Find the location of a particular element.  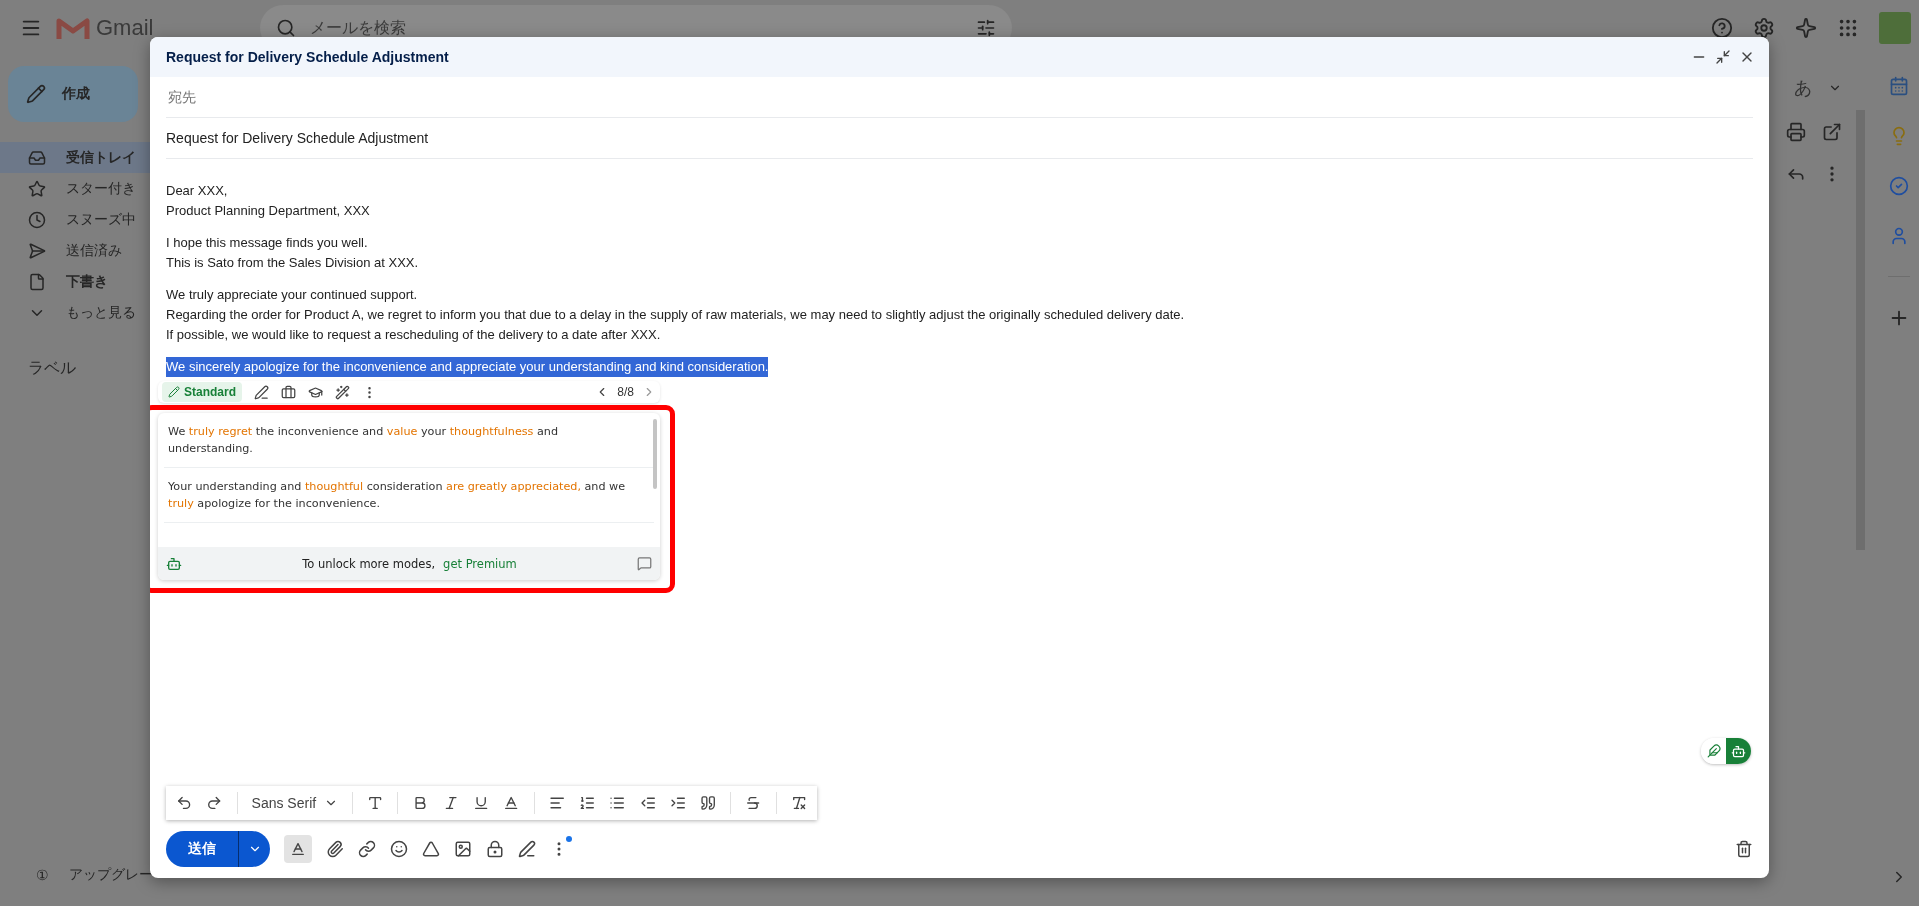

trash-icon is located at coordinates (1744, 849).